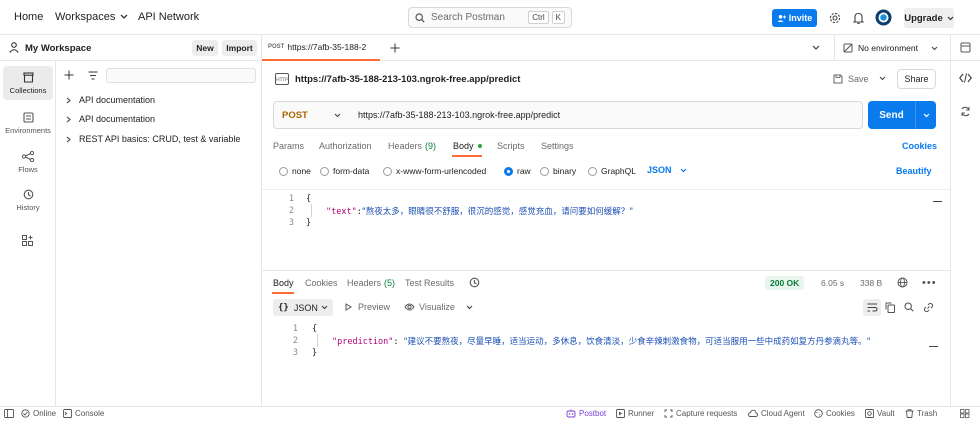 The width and height of the screenshot is (980, 421). Describe the element at coordinates (371, 283) in the screenshot. I see `response-tab-headers: Headers (5)` at that location.